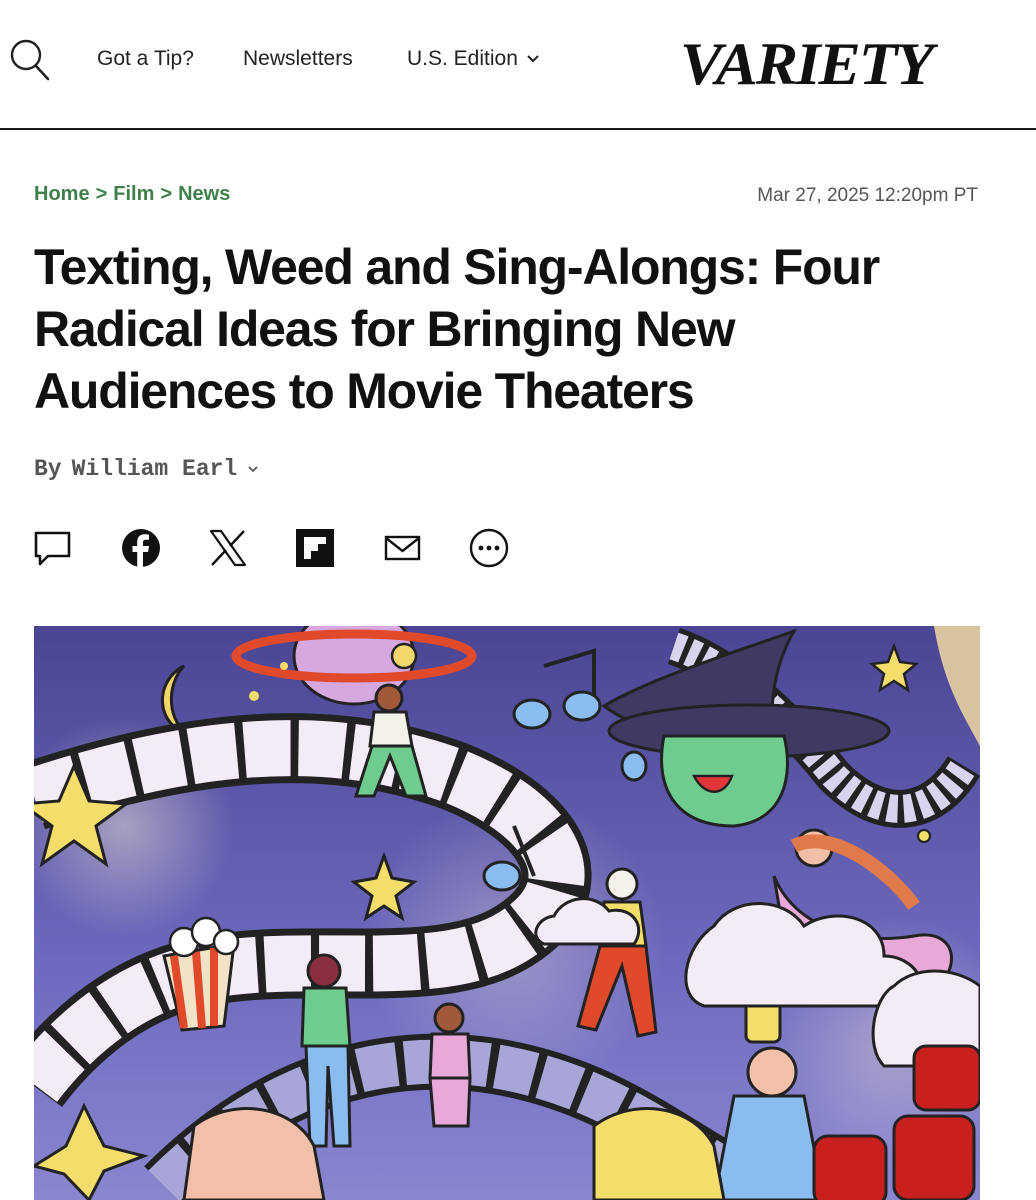  What do you see at coordinates (48, 469) in the screenshot?
I see `byline-prefix: By` at bounding box center [48, 469].